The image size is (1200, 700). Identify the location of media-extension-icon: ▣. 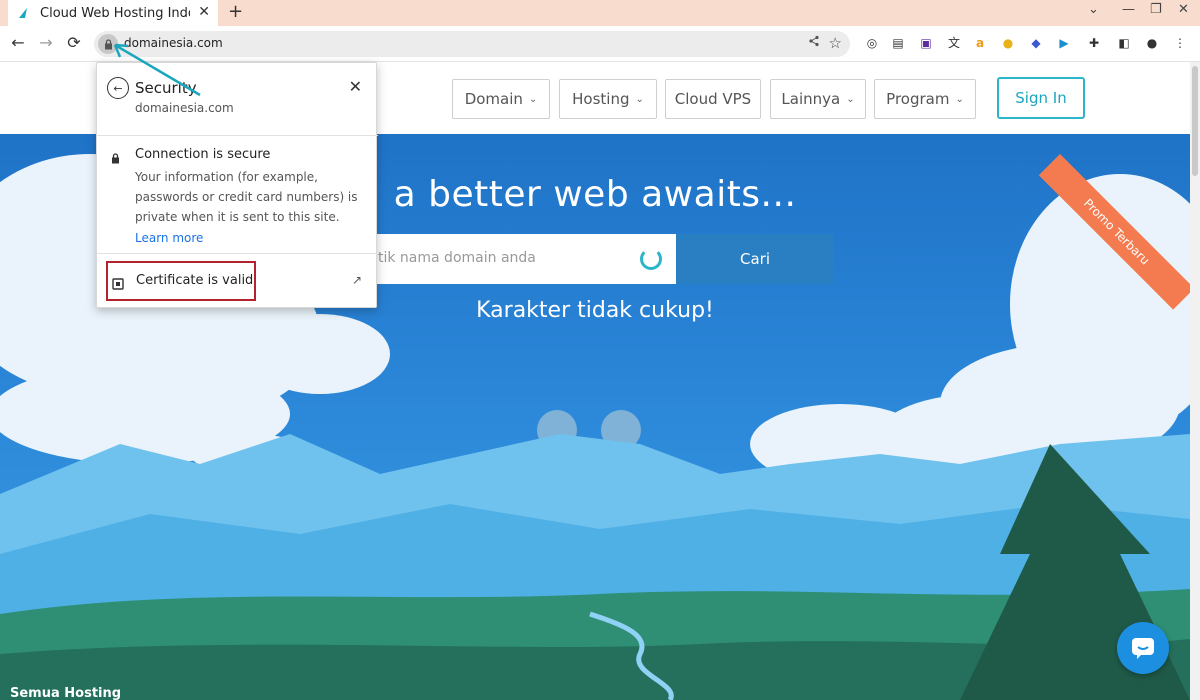
(926, 43).